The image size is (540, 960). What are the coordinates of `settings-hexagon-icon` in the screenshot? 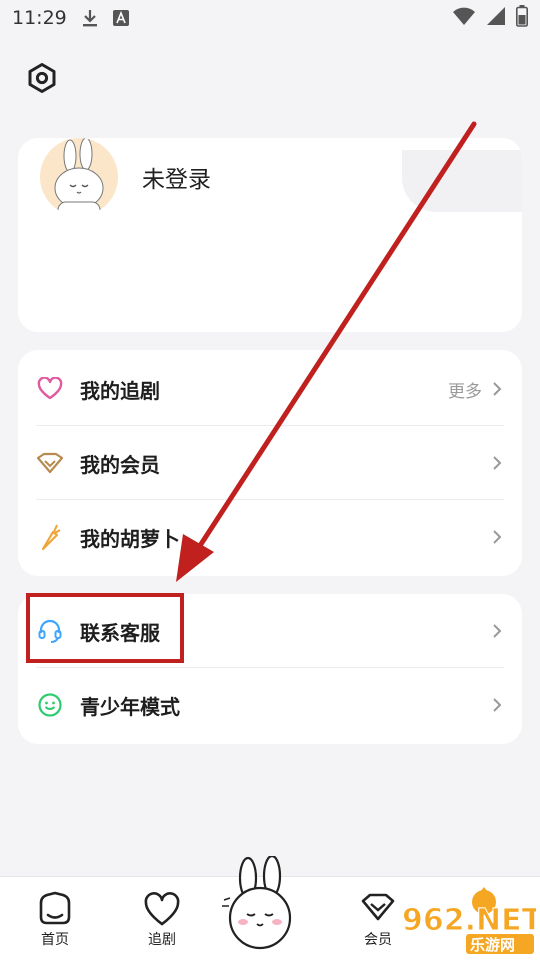 It's located at (42, 78).